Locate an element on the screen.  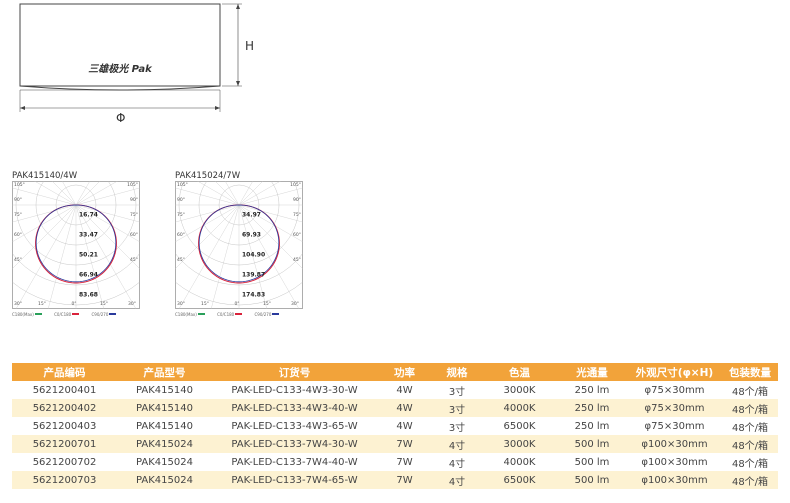
table-cell: 5621200703 is located at coordinates (64, 480).